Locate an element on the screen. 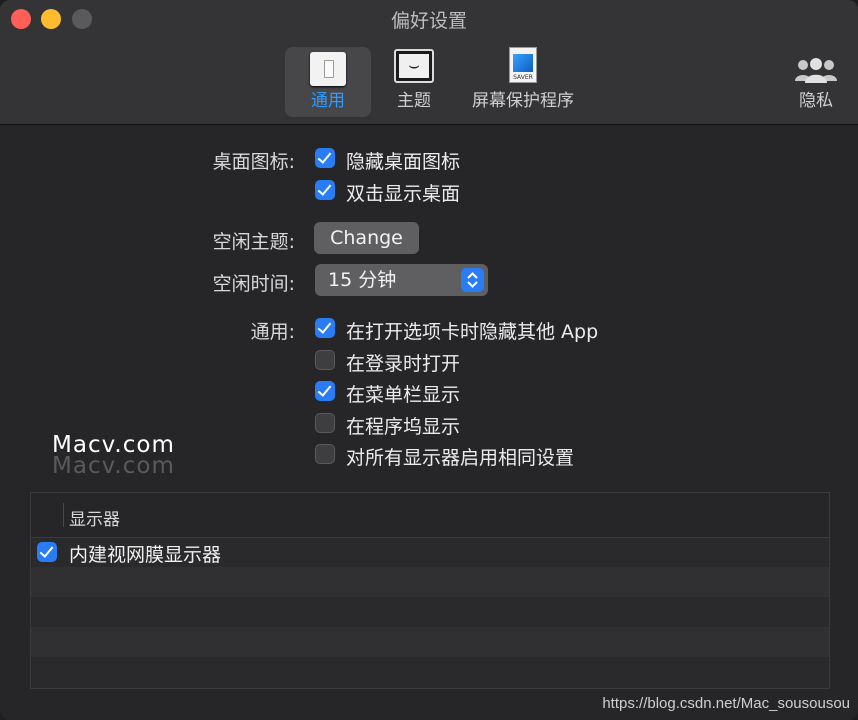 The width and height of the screenshot is (858, 720). general-label: 通用: is located at coordinates (272, 332).